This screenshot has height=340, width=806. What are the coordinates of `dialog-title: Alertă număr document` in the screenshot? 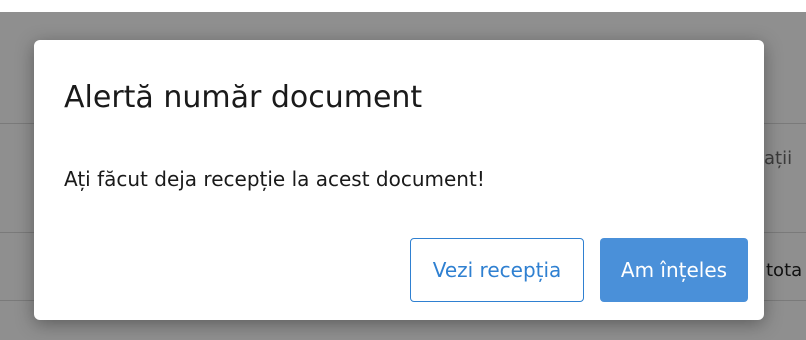 It's located at (243, 97).